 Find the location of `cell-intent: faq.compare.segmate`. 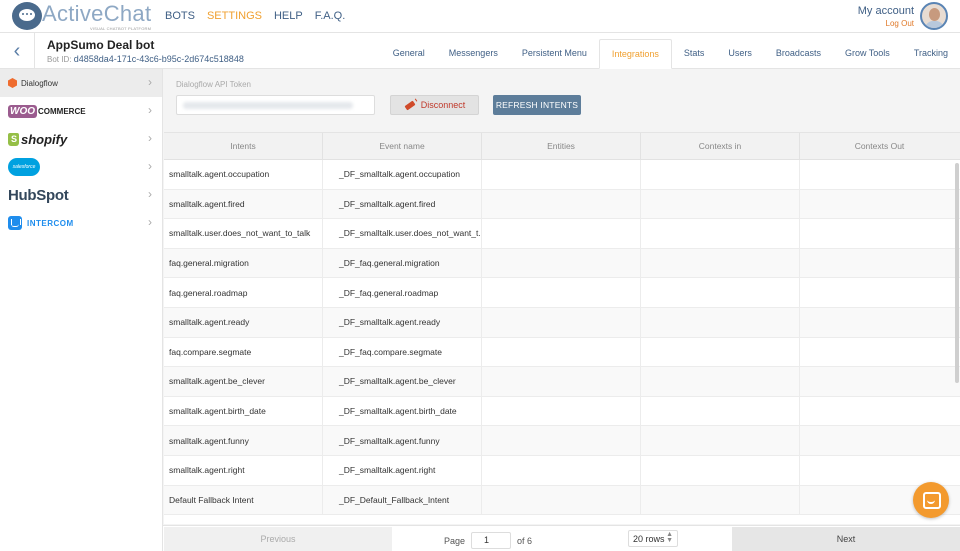

cell-intent: faq.compare.segmate is located at coordinates (243, 352).